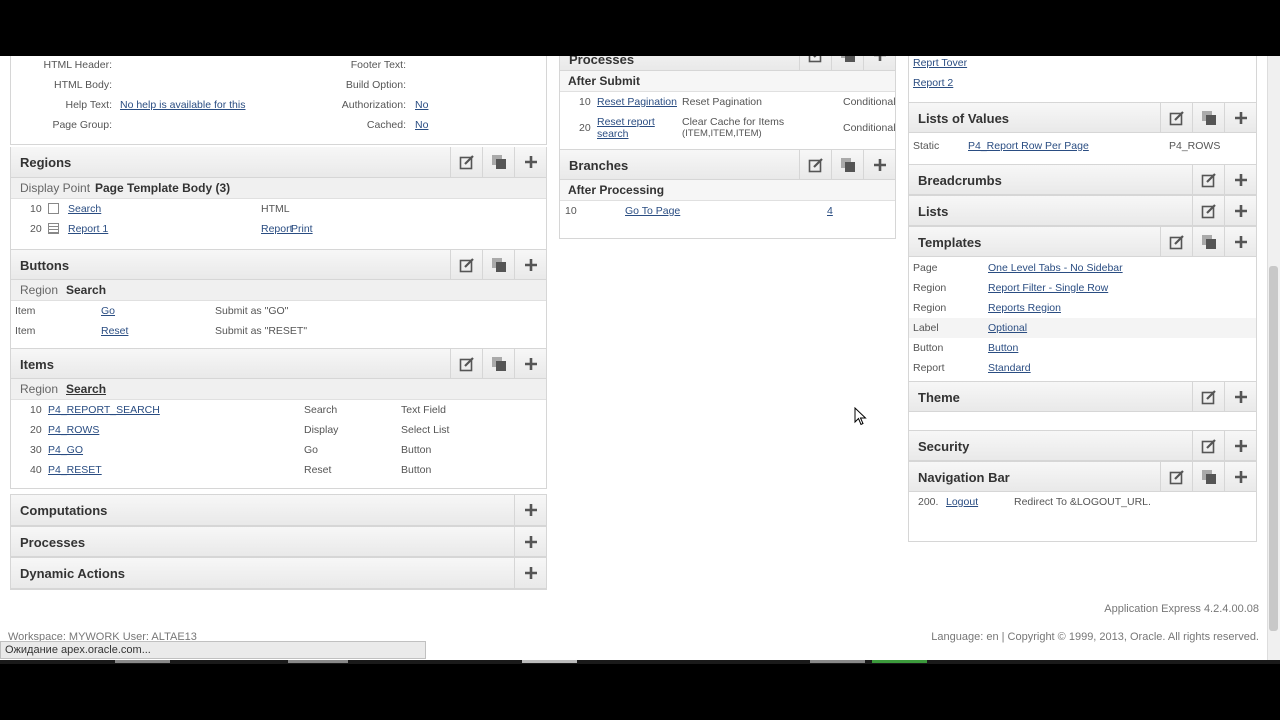  What do you see at coordinates (847, 165) in the screenshot?
I see `branches-copy-button` at bounding box center [847, 165].